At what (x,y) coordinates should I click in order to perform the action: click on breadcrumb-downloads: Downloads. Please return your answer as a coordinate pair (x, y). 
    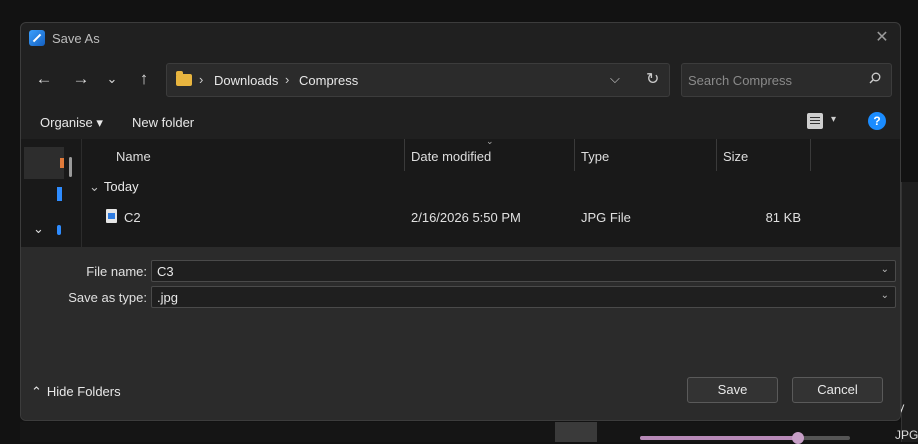
    Looking at the image, I should click on (246, 80).